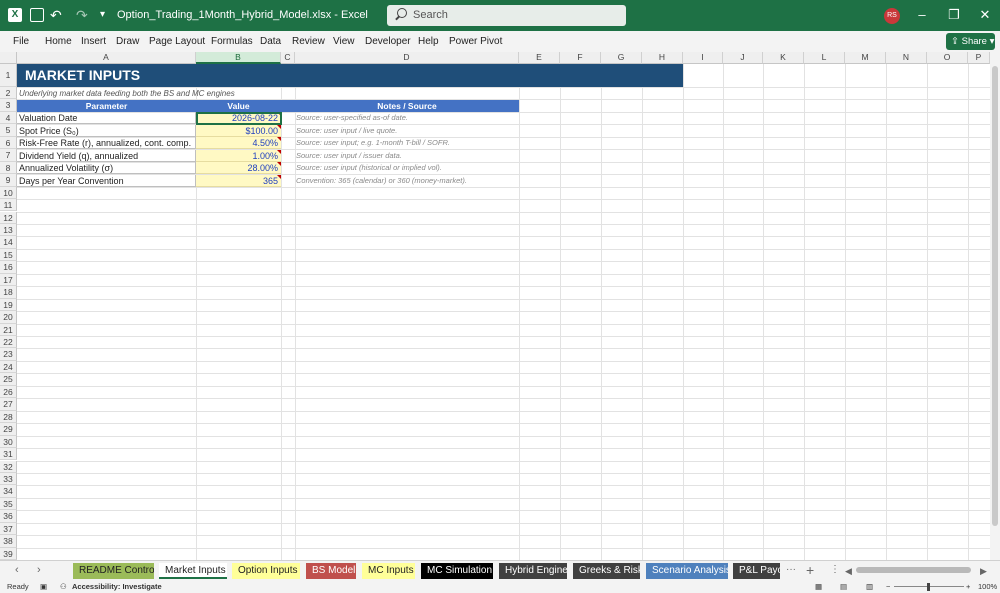 The image size is (1000, 593). Describe the element at coordinates (57, 15) in the screenshot. I see `undo-icon: ↶` at that location.